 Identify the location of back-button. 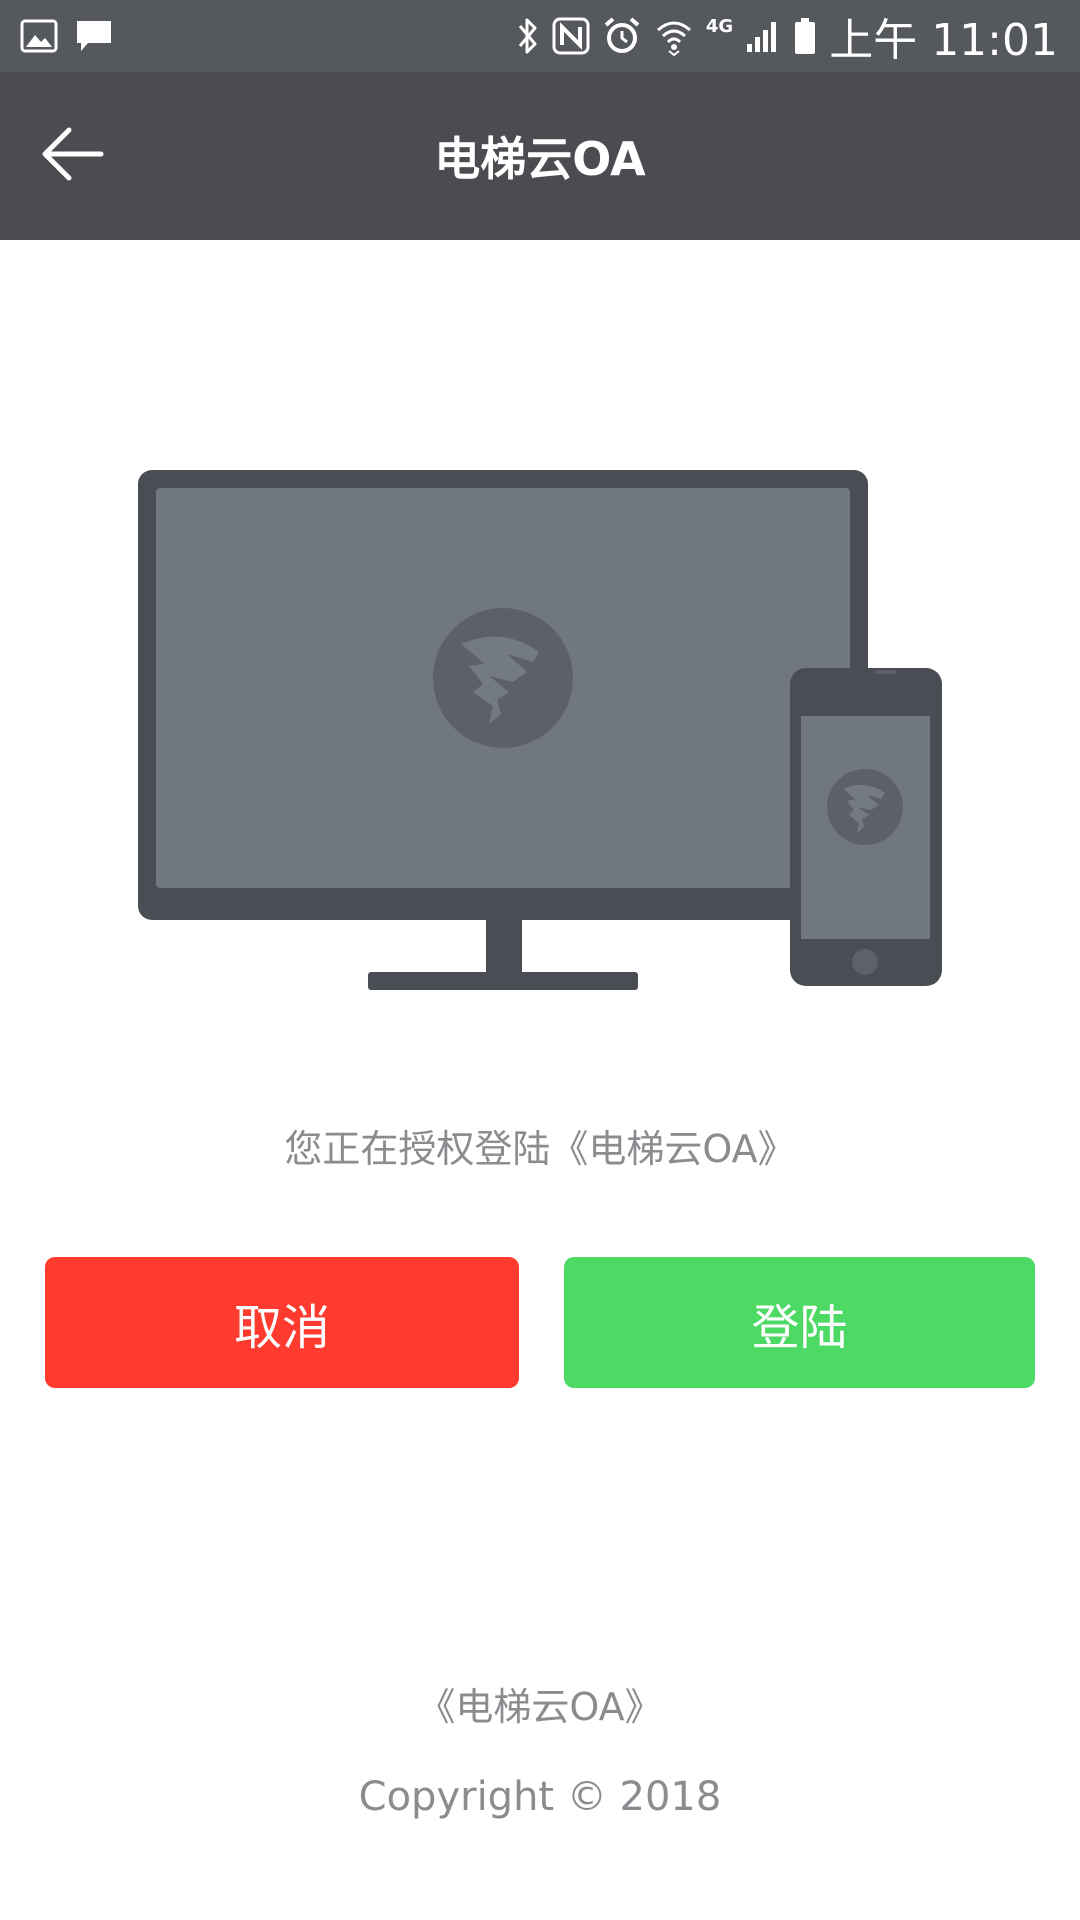
(72, 156).